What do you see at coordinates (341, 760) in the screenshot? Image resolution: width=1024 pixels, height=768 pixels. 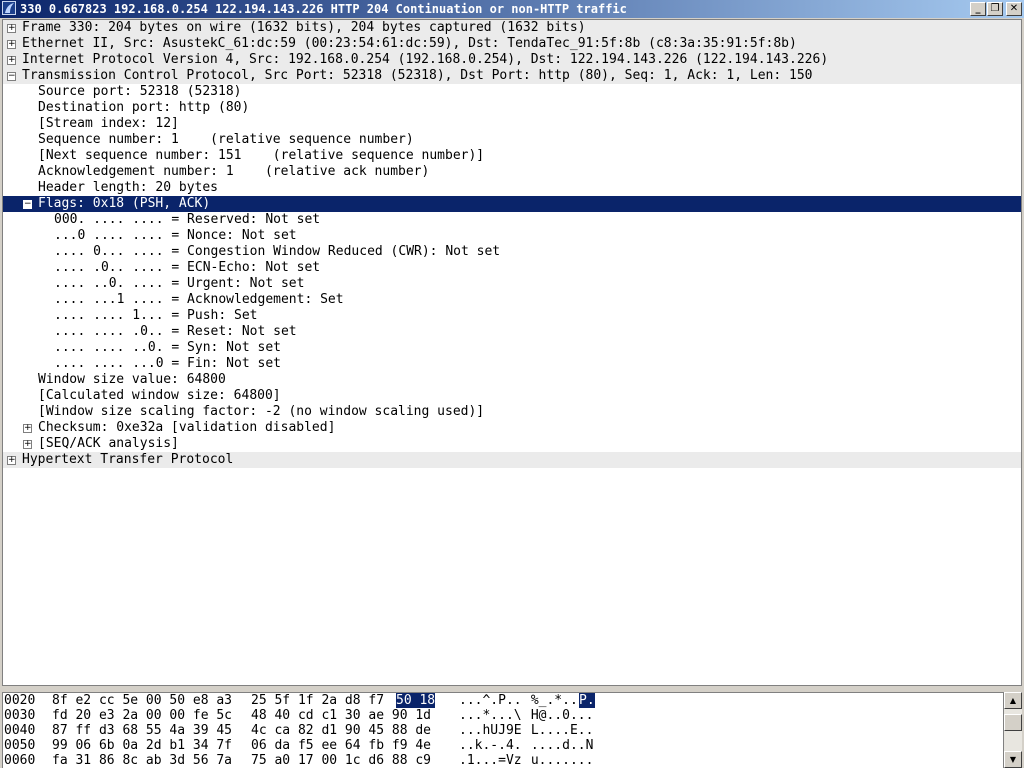 I see `hex-bytes: 75 a0 17 00 1c d6 88 c9` at bounding box center [341, 760].